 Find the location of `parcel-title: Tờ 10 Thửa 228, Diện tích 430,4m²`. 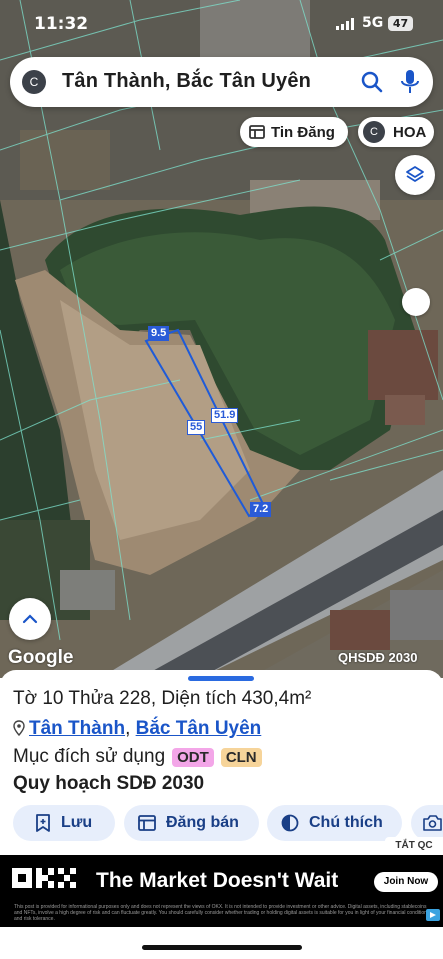

parcel-title: Tờ 10 Thửa 228, Diện tích 430,4m² is located at coordinates (162, 698).